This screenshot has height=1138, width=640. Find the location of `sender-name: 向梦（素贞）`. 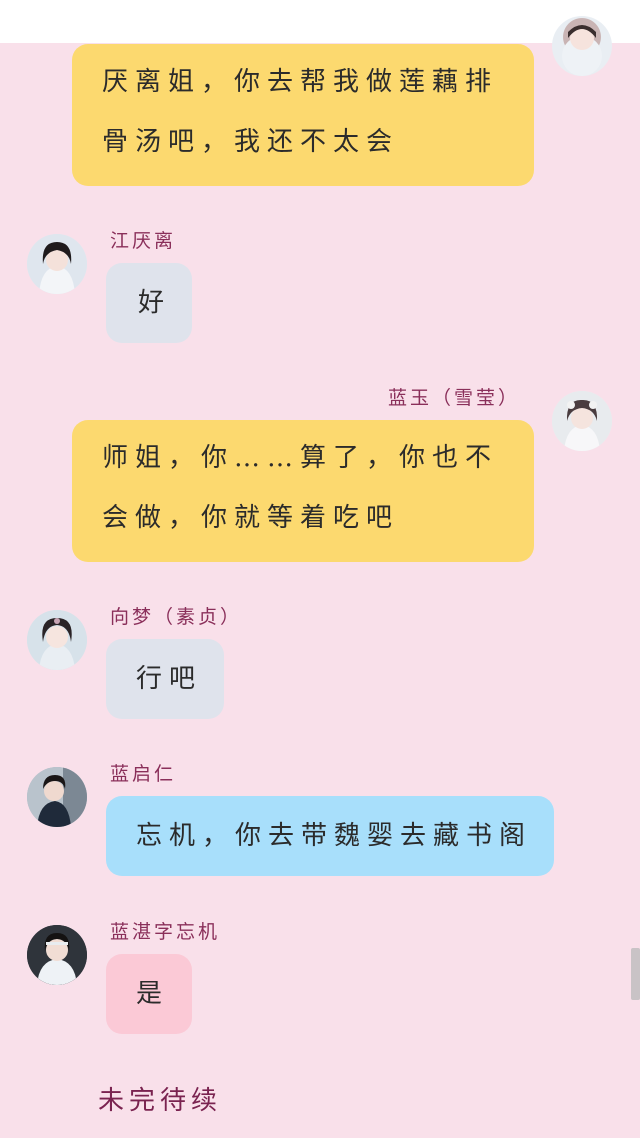

sender-name: 向梦（素贞） is located at coordinates (176, 617).